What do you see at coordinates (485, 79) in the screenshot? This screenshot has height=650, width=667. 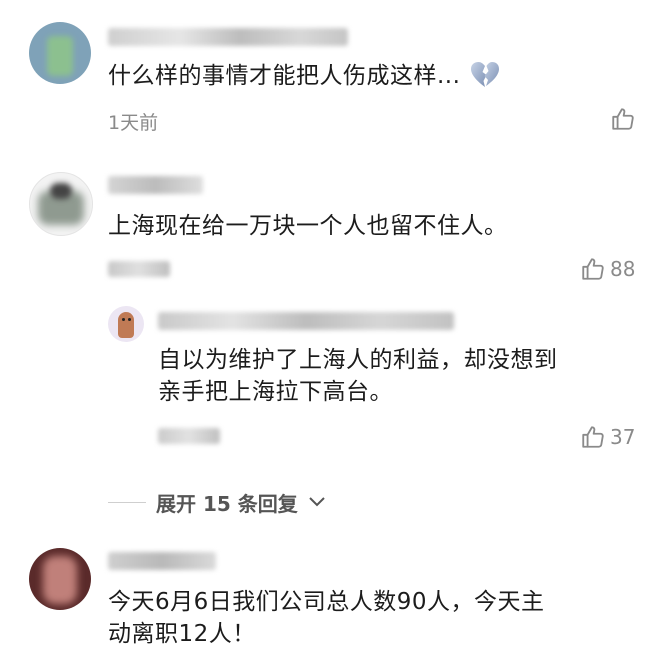 I see `broken-heart-icon` at bounding box center [485, 79].